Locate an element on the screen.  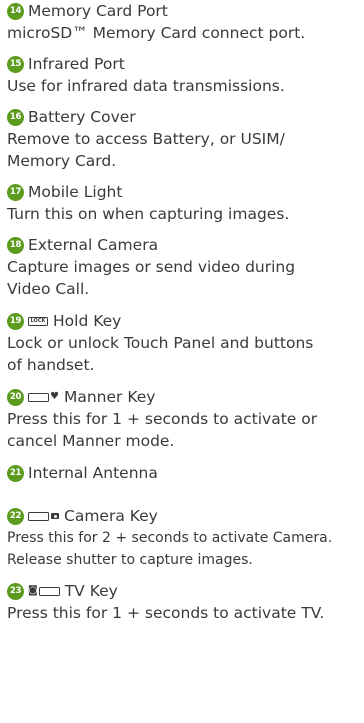
item-description-line: Capture images or send video during is located at coordinates (151, 267).